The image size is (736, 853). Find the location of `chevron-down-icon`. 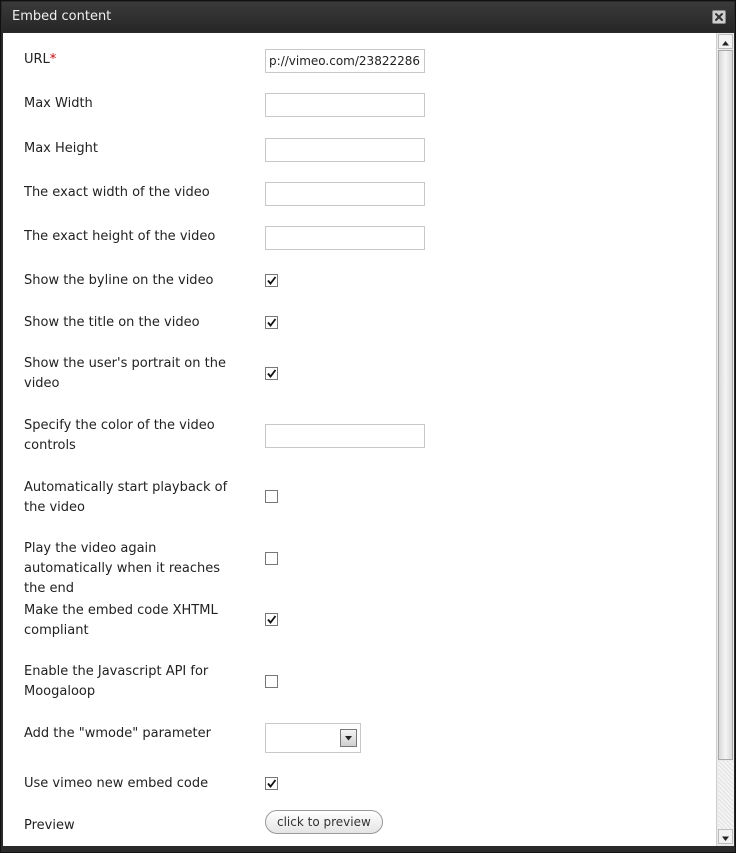

chevron-down-icon is located at coordinates (348, 738).